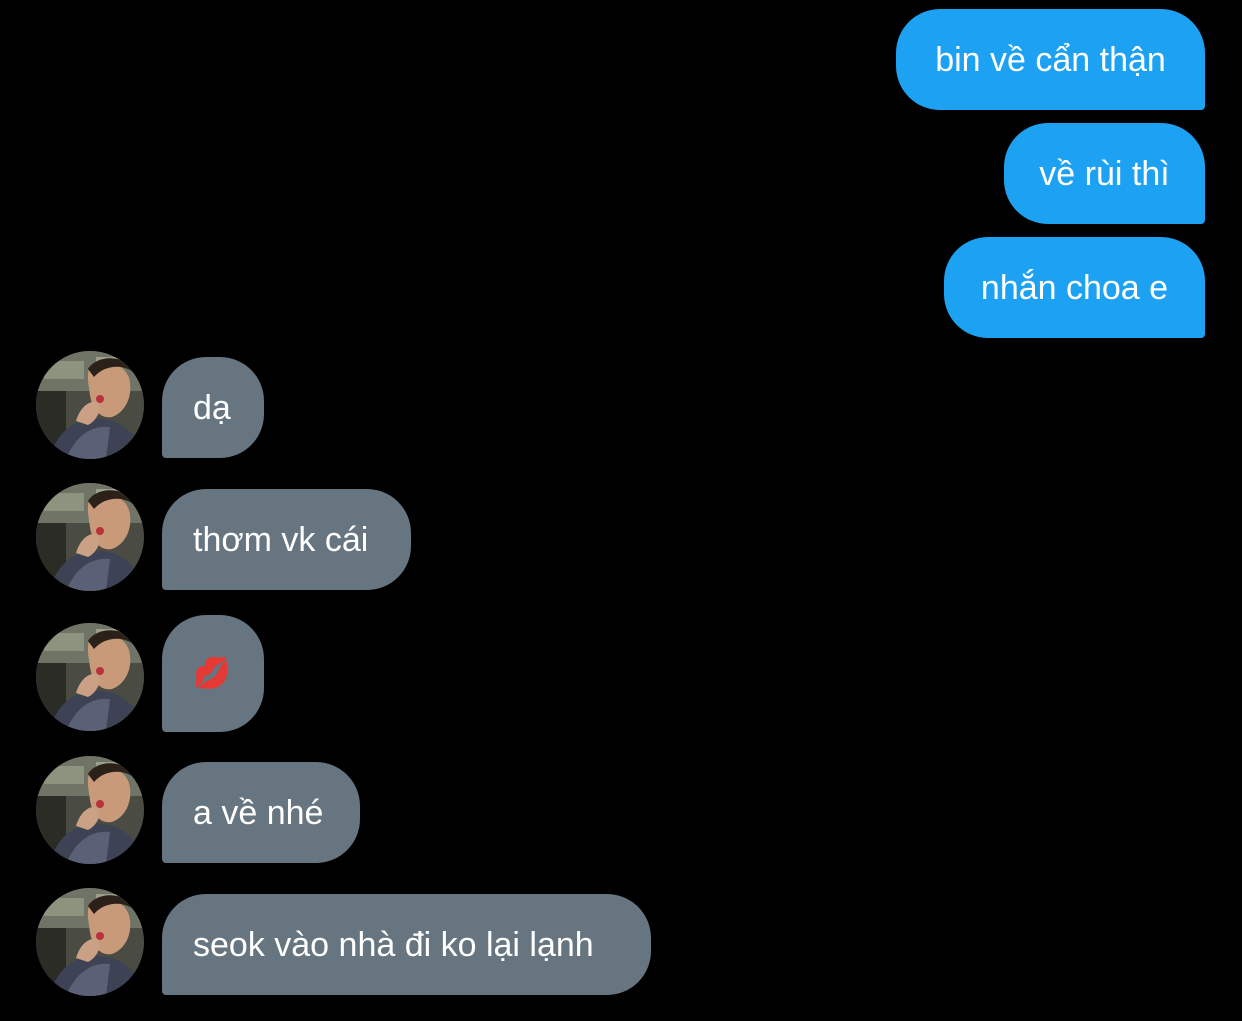  I want to click on outgoing-message-bubble: nhắn choa e, so click(1074, 287).